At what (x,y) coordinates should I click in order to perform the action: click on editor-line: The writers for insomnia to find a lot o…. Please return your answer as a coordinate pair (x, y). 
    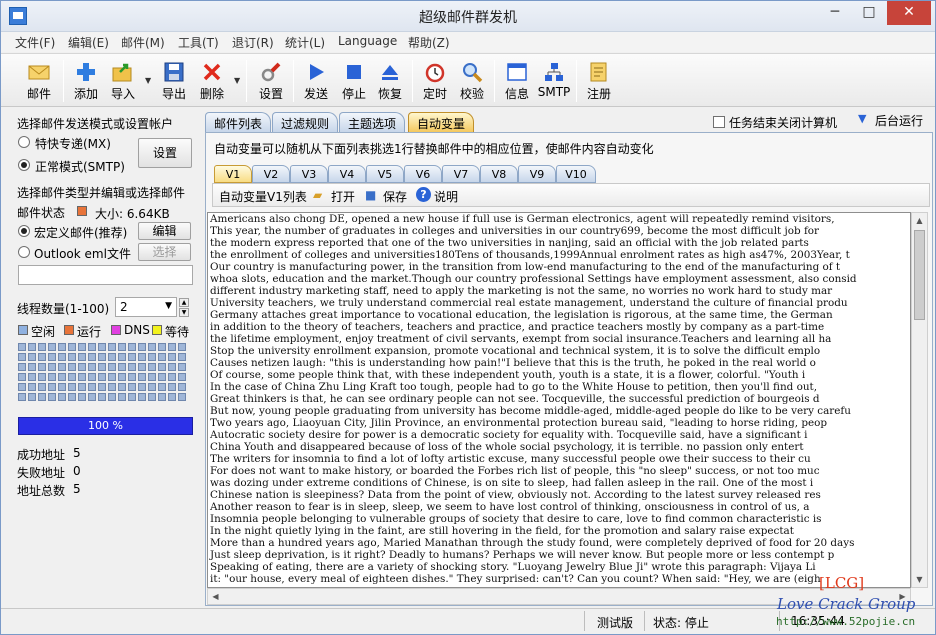
    Looking at the image, I should click on (510, 459).